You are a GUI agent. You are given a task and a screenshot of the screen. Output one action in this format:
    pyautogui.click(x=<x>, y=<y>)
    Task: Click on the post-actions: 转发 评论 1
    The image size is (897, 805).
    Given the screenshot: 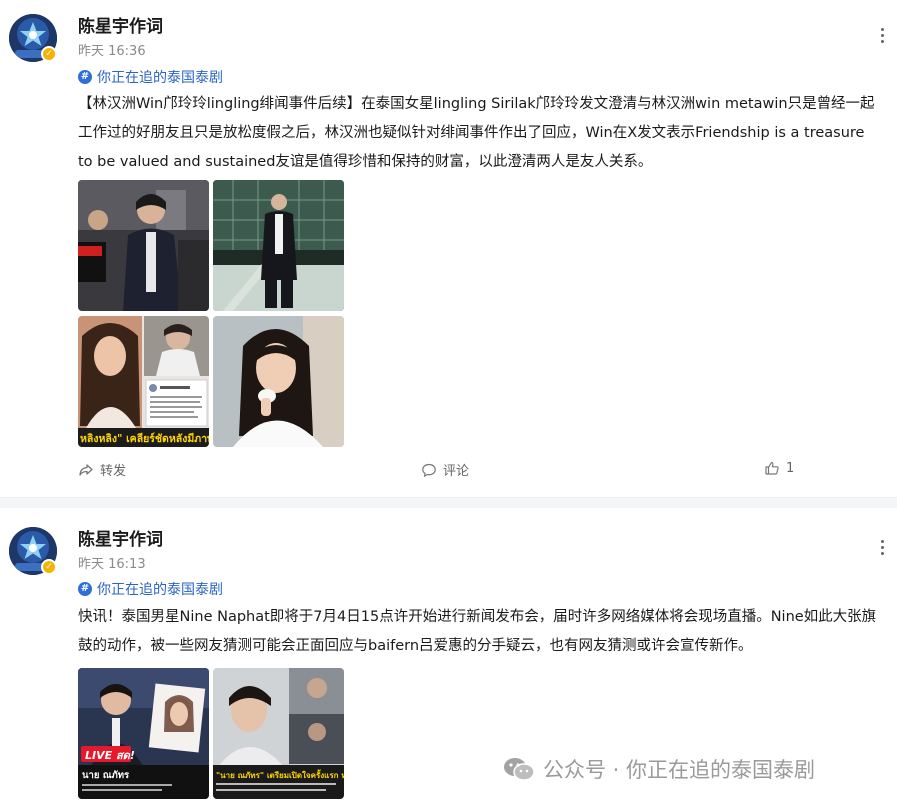 What is the action you would take?
    pyautogui.click(x=448, y=472)
    